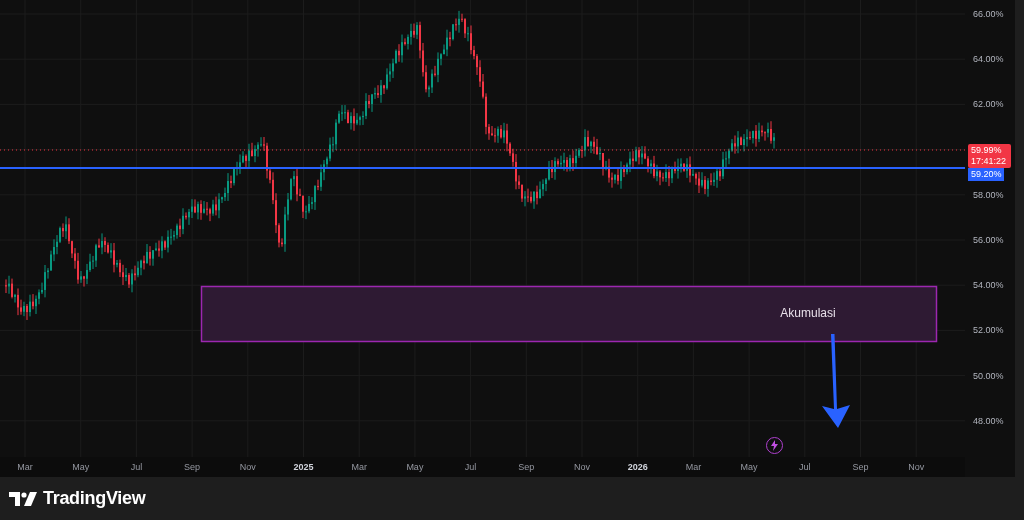  What do you see at coordinates (988, 330) in the screenshot?
I see `price-axis-label: 52.00%` at bounding box center [988, 330].